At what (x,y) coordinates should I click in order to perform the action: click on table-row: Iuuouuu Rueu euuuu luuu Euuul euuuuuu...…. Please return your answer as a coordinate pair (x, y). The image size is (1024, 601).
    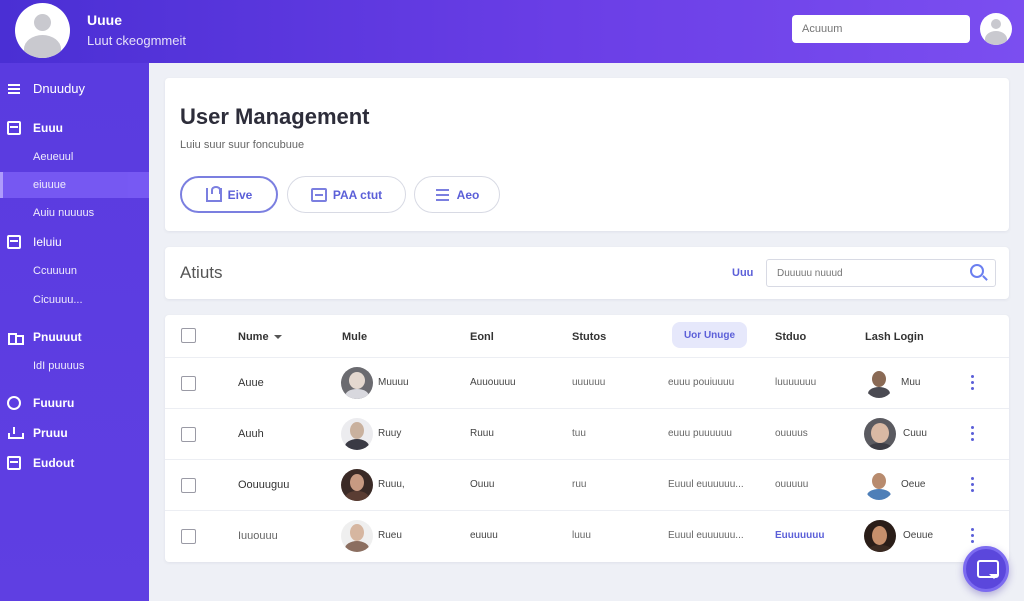
    Looking at the image, I should click on (587, 535).